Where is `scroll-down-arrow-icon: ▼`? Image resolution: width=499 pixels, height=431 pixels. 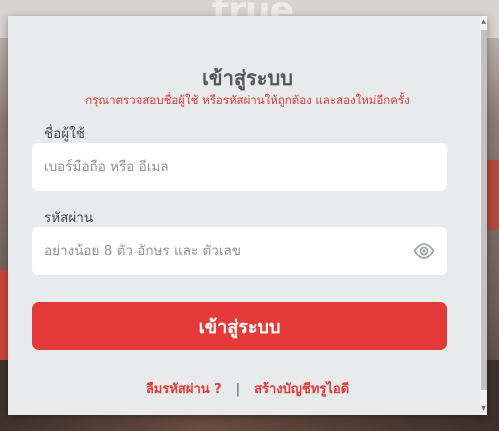 scroll-down-arrow-icon: ▼ is located at coordinates (483, 409).